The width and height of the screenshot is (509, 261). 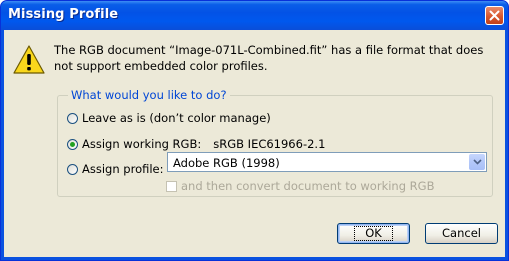 I want to click on option-leave-as-is: Leave as is (don’t color manage), so click(x=169, y=118).